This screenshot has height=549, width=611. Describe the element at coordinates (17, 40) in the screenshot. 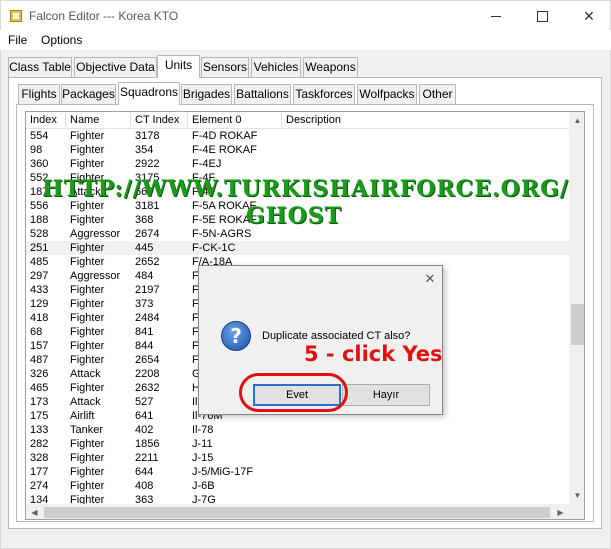

I see `menu-file: File` at that location.